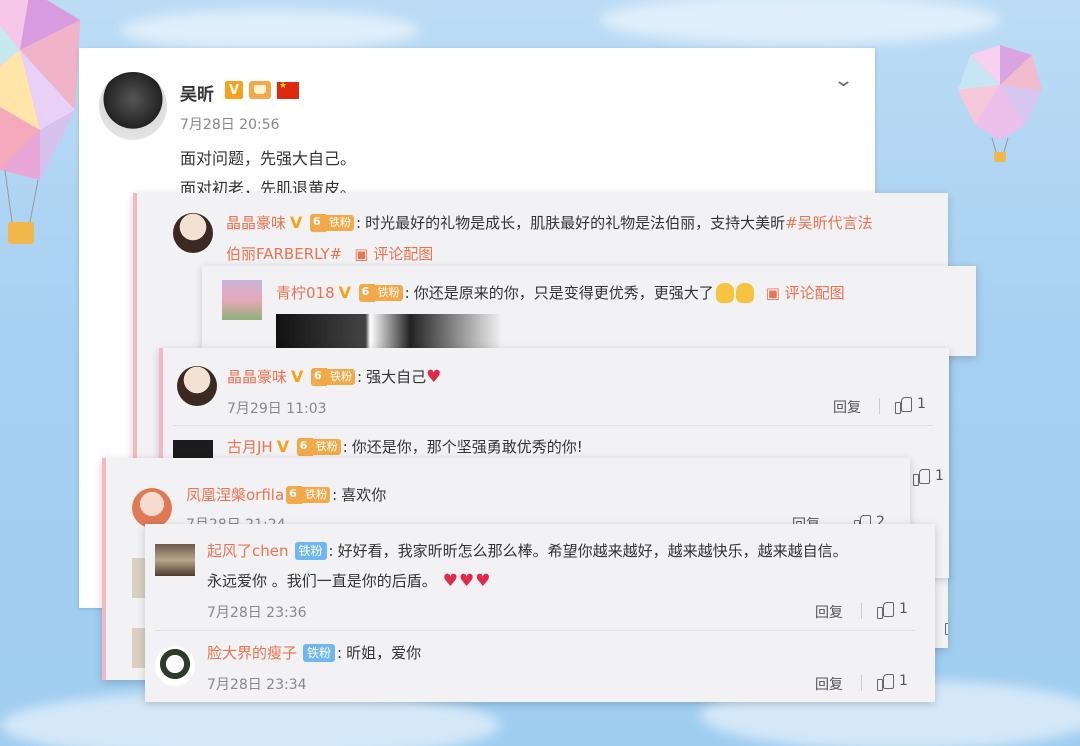  I want to click on comment-text: 永远爱你 。我们一直是你的后盾。, so click(322, 581).